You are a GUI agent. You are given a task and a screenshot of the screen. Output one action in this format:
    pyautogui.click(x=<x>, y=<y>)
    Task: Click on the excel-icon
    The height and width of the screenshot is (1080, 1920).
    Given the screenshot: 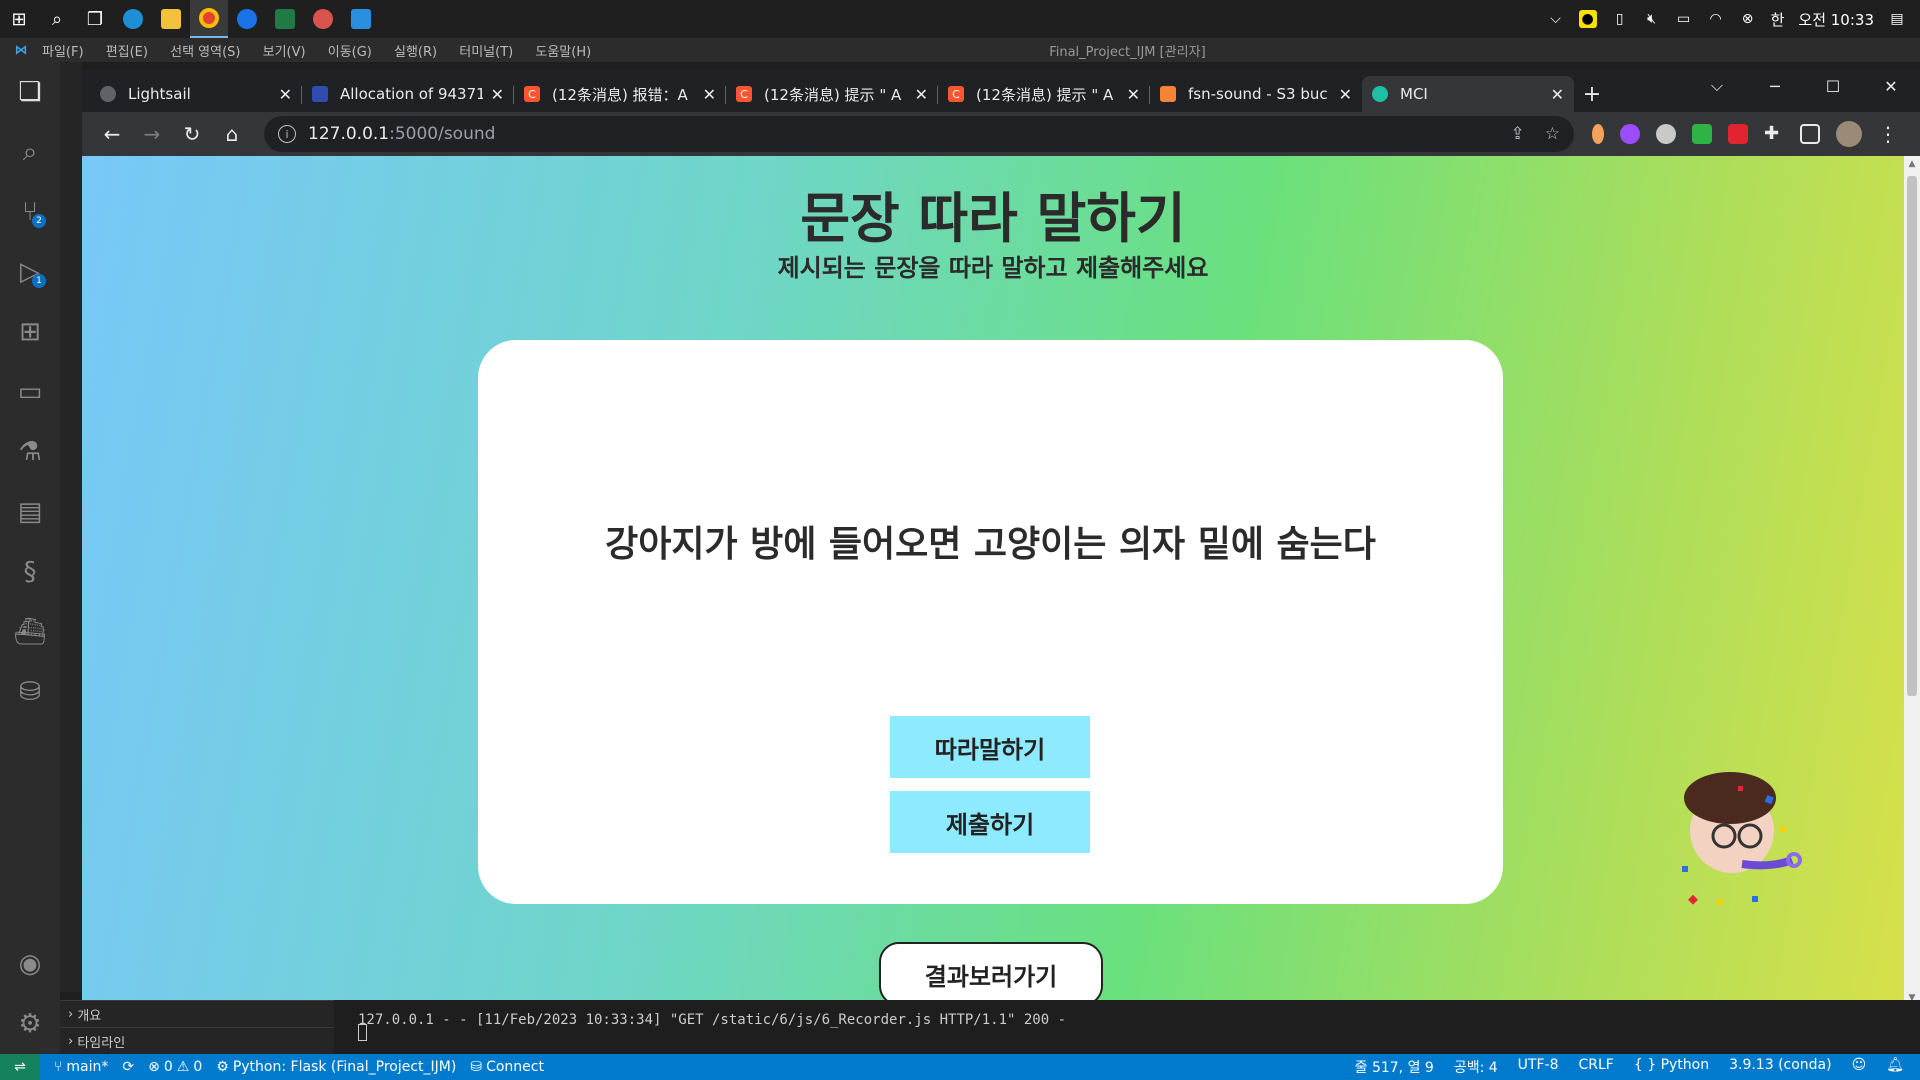 What is the action you would take?
    pyautogui.click(x=285, y=19)
    